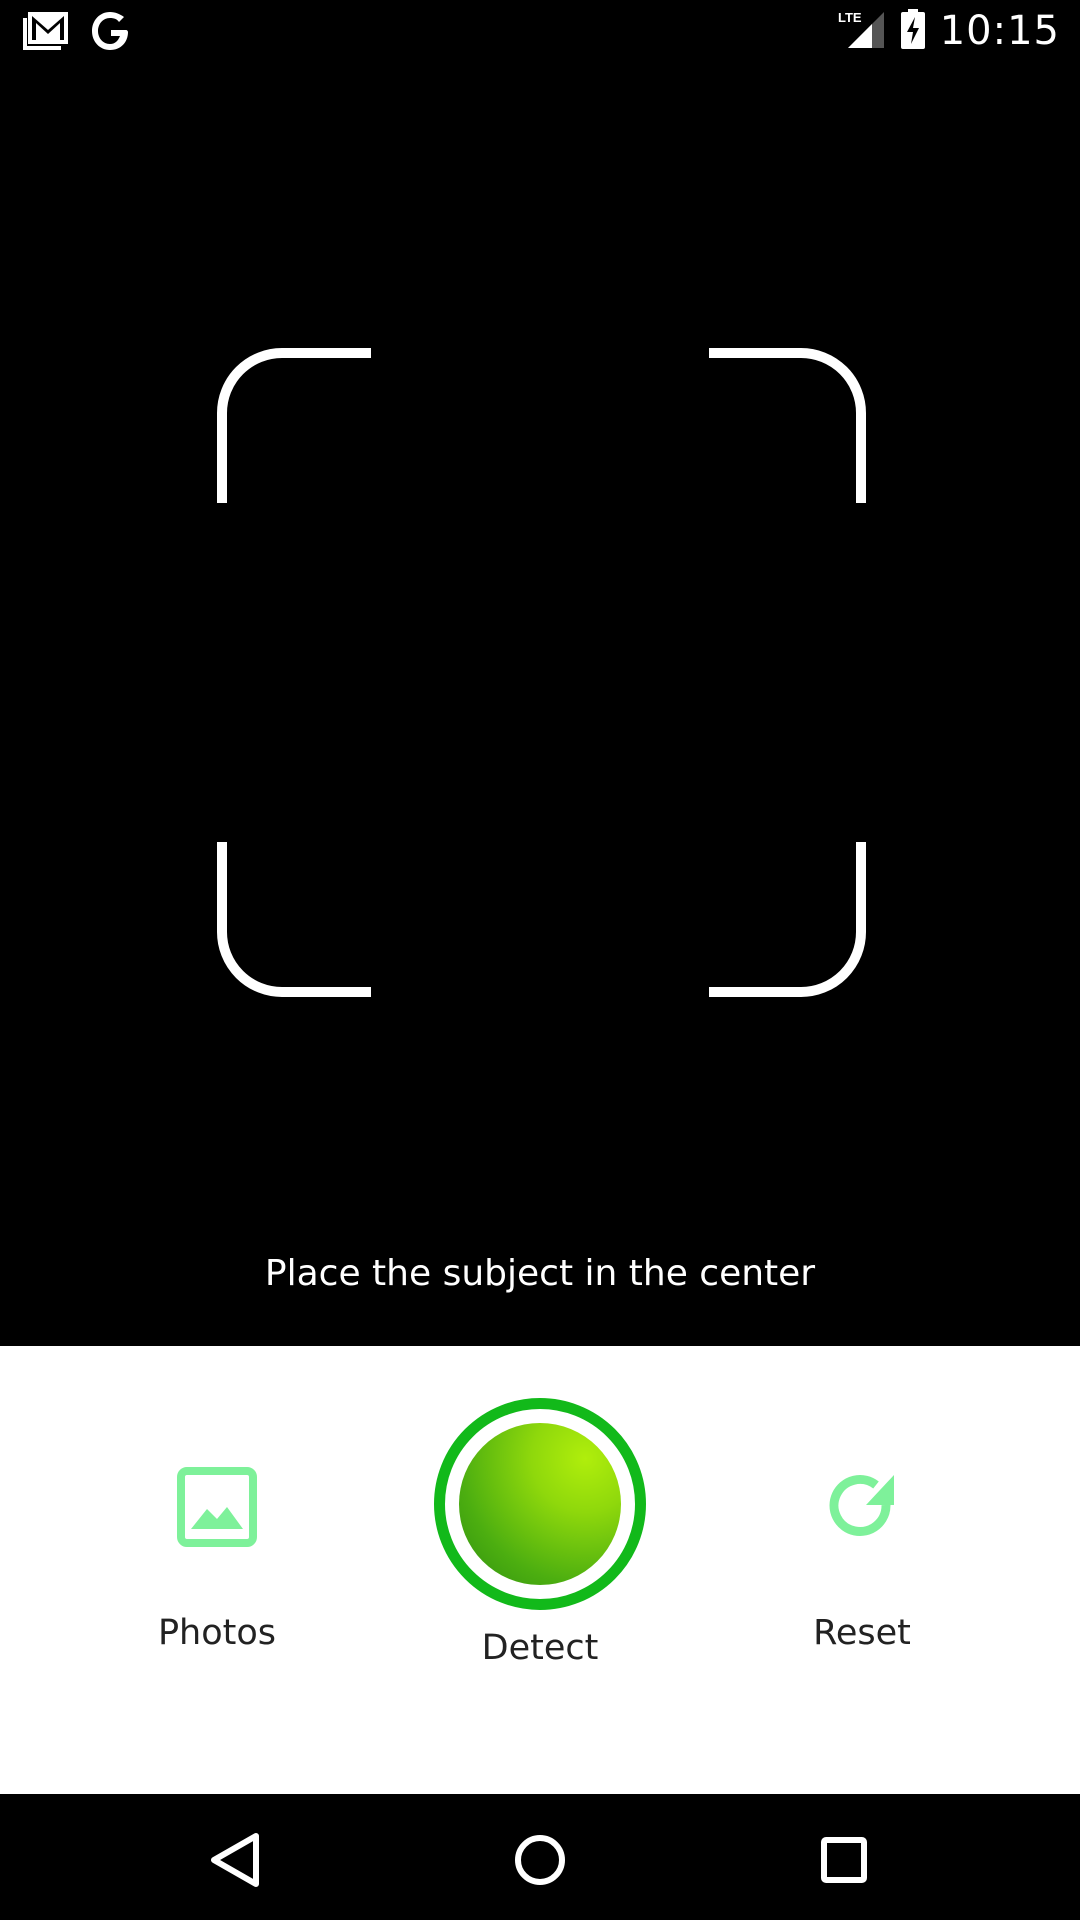 This screenshot has width=1080, height=1920. Describe the element at coordinates (294, 919) in the screenshot. I see `frame-corner-bottom-left` at that location.